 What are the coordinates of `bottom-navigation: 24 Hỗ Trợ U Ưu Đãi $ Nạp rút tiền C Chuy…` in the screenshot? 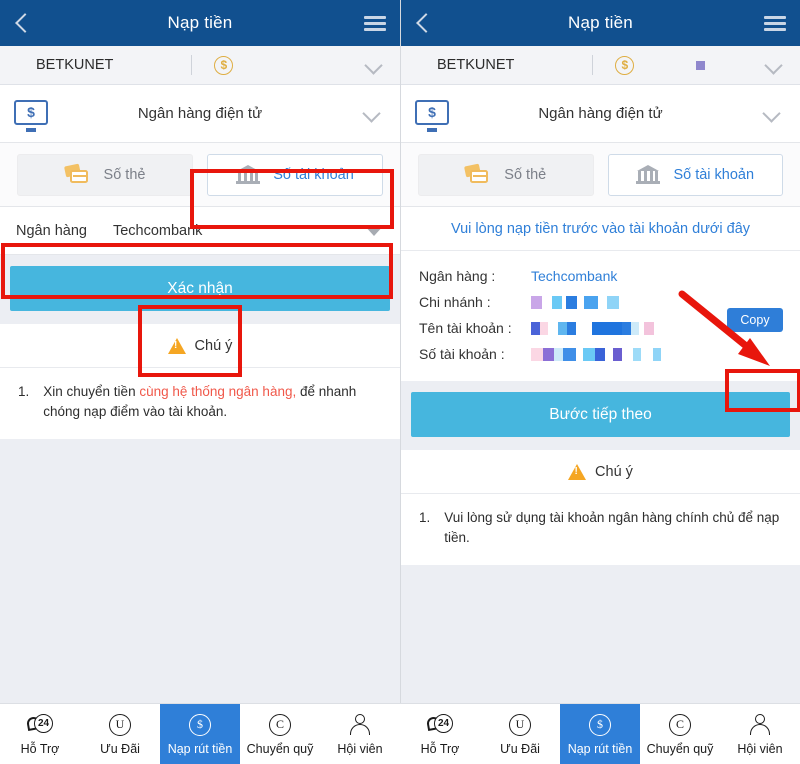 It's located at (400, 733).